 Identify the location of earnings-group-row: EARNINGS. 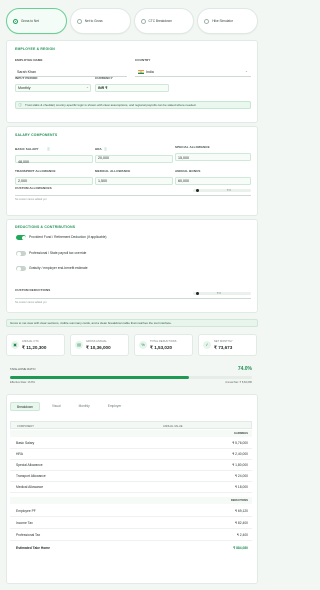
(131, 433).